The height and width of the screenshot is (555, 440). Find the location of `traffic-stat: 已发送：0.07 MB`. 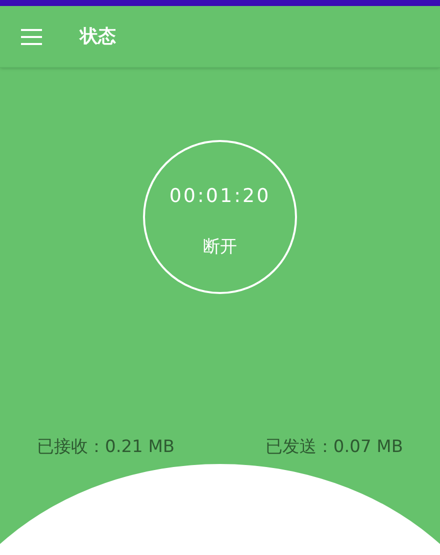

traffic-stat: 已发送：0.07 MB is located at coordinates (334, 447).